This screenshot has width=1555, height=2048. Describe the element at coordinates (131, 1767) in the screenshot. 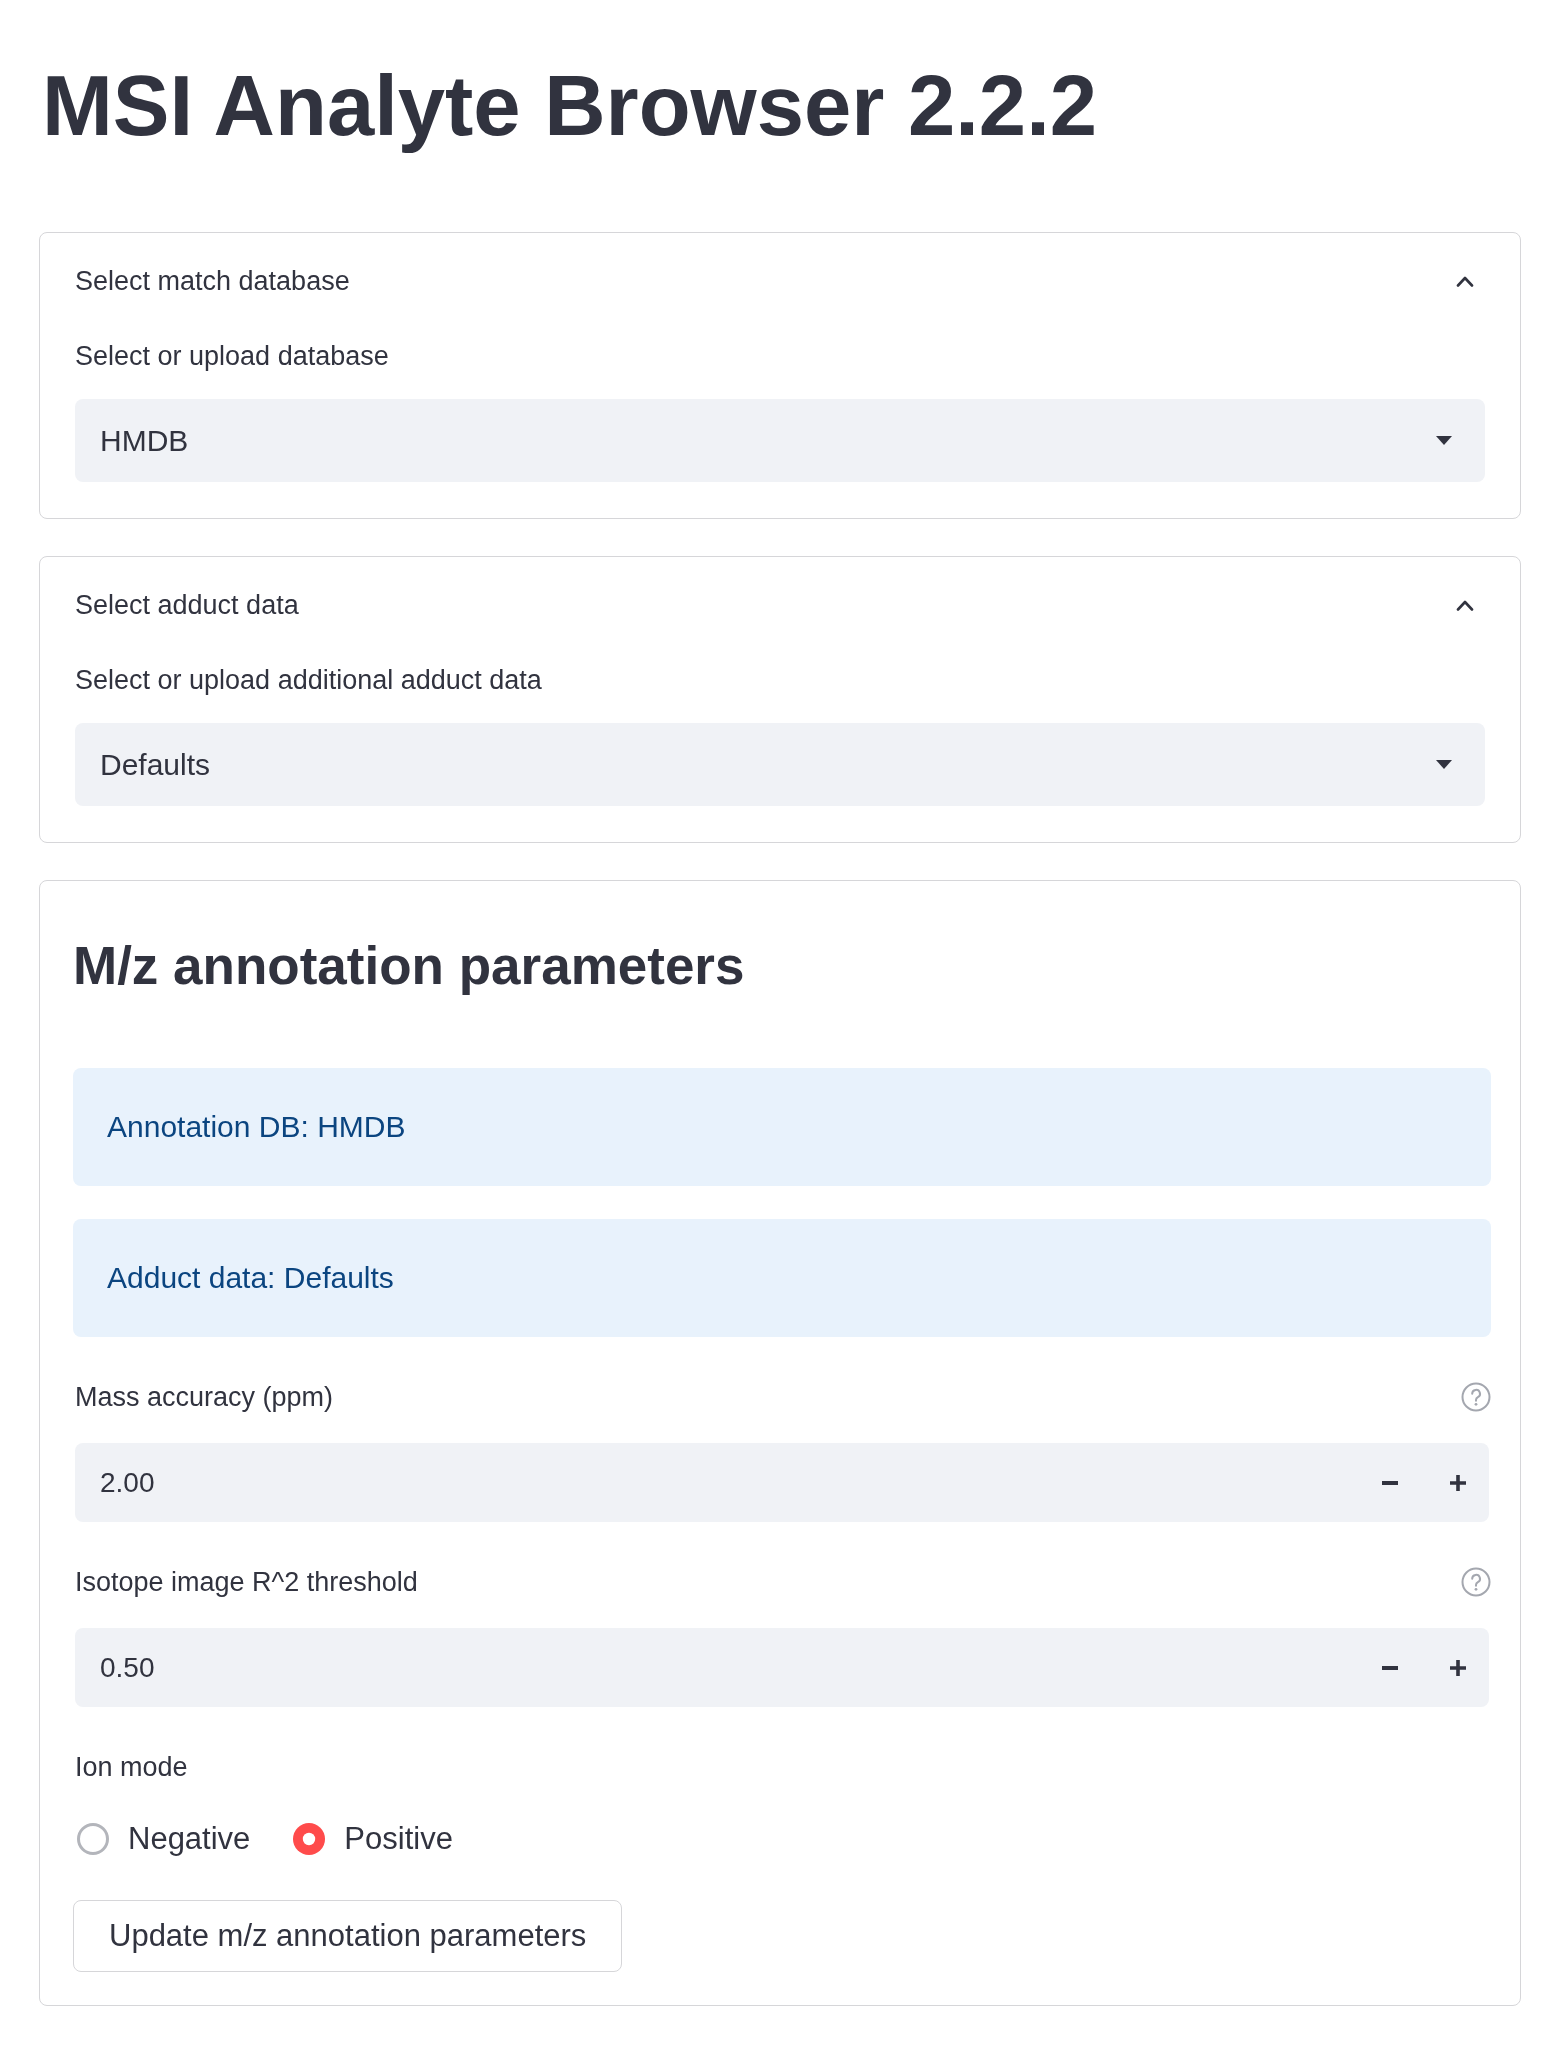

I see `field-label: Ion mode` at that location.